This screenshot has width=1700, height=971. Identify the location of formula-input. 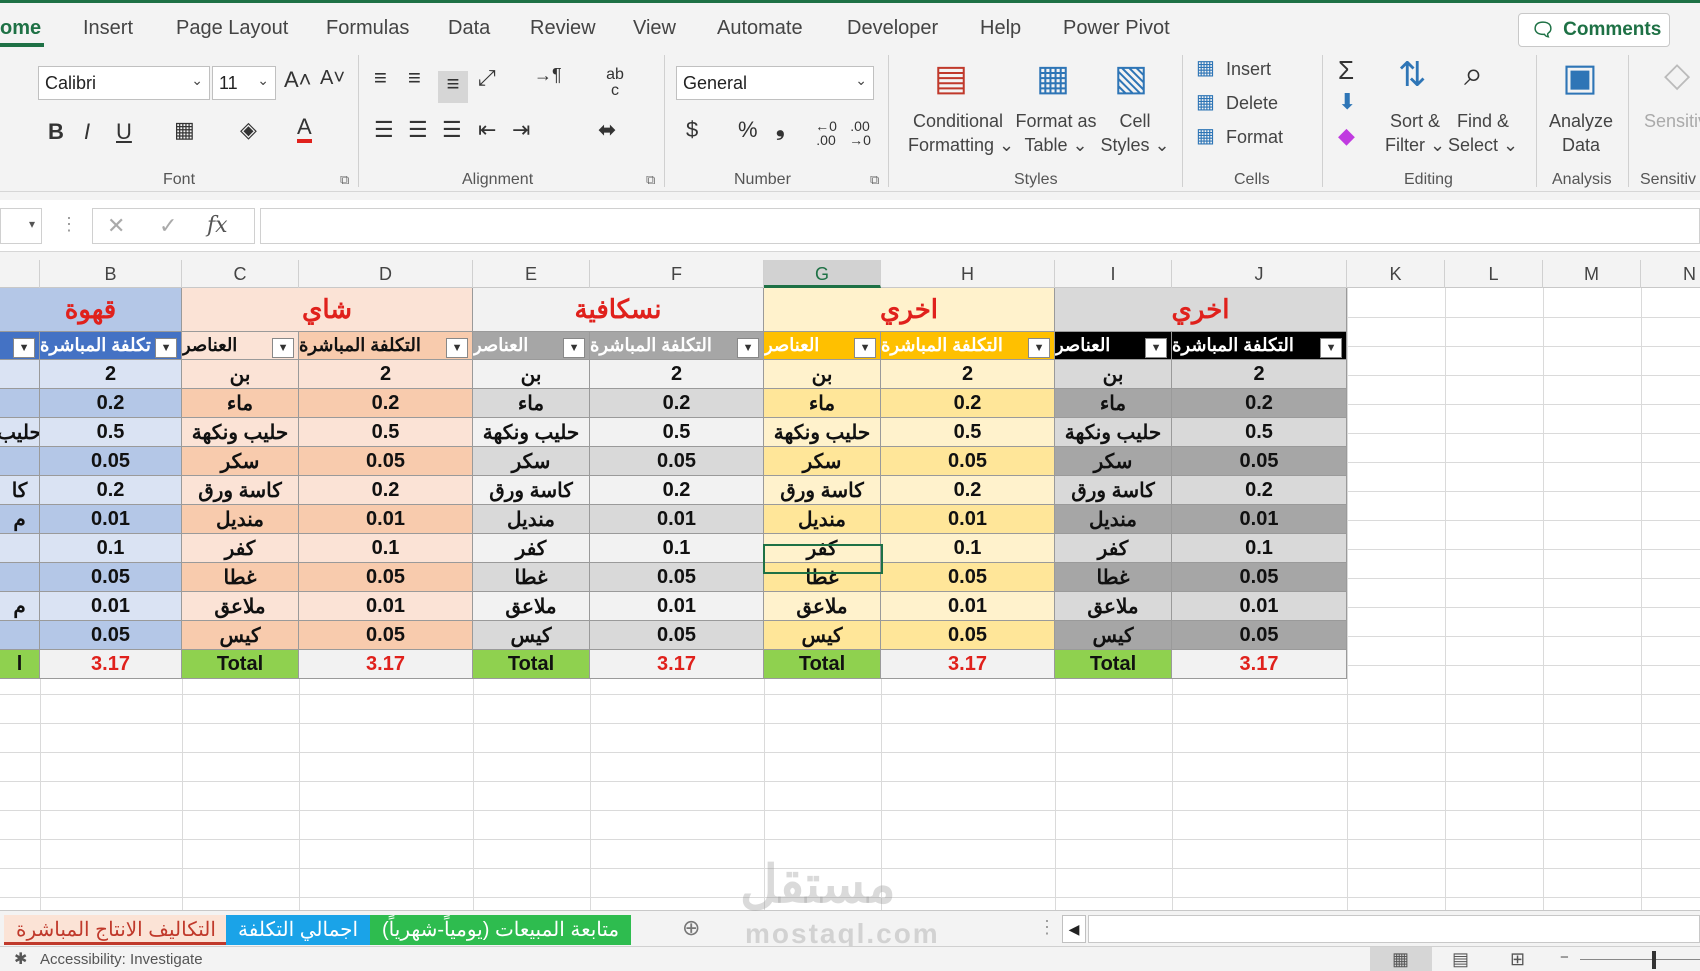
(980, 226).